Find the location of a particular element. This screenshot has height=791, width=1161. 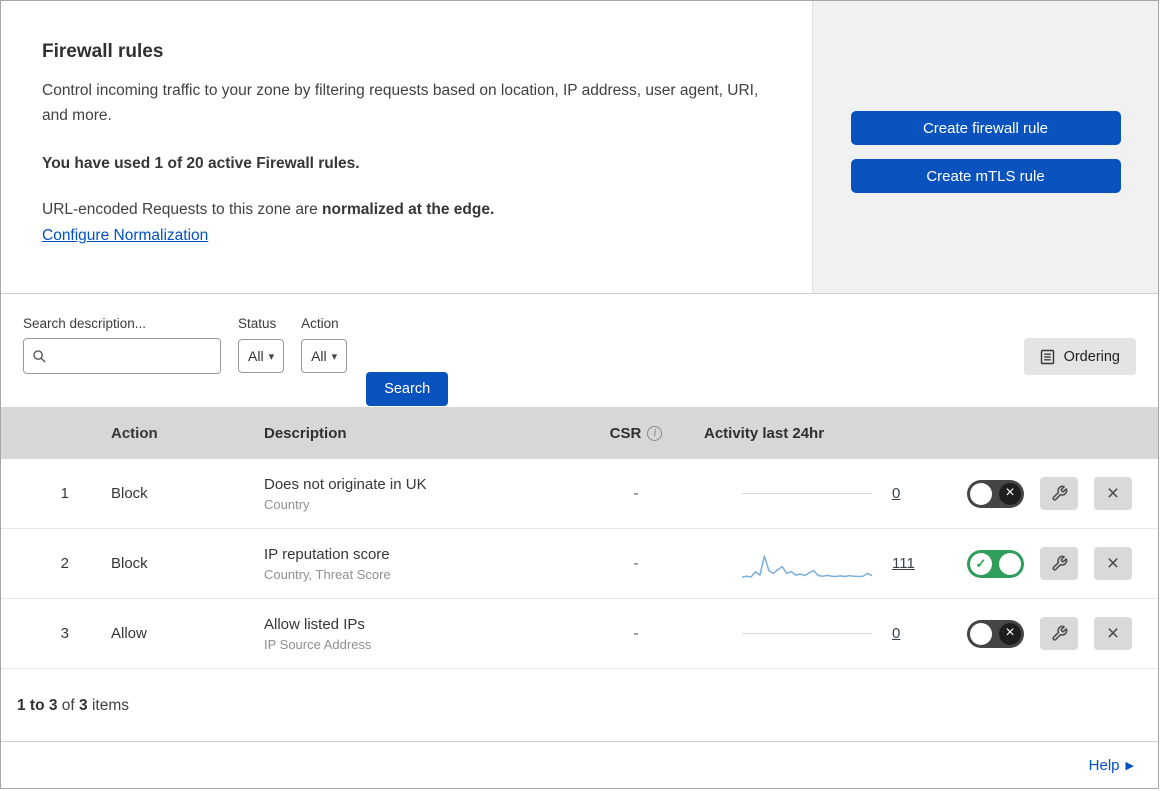

search-button: Search is located at coordinates (407, 389).